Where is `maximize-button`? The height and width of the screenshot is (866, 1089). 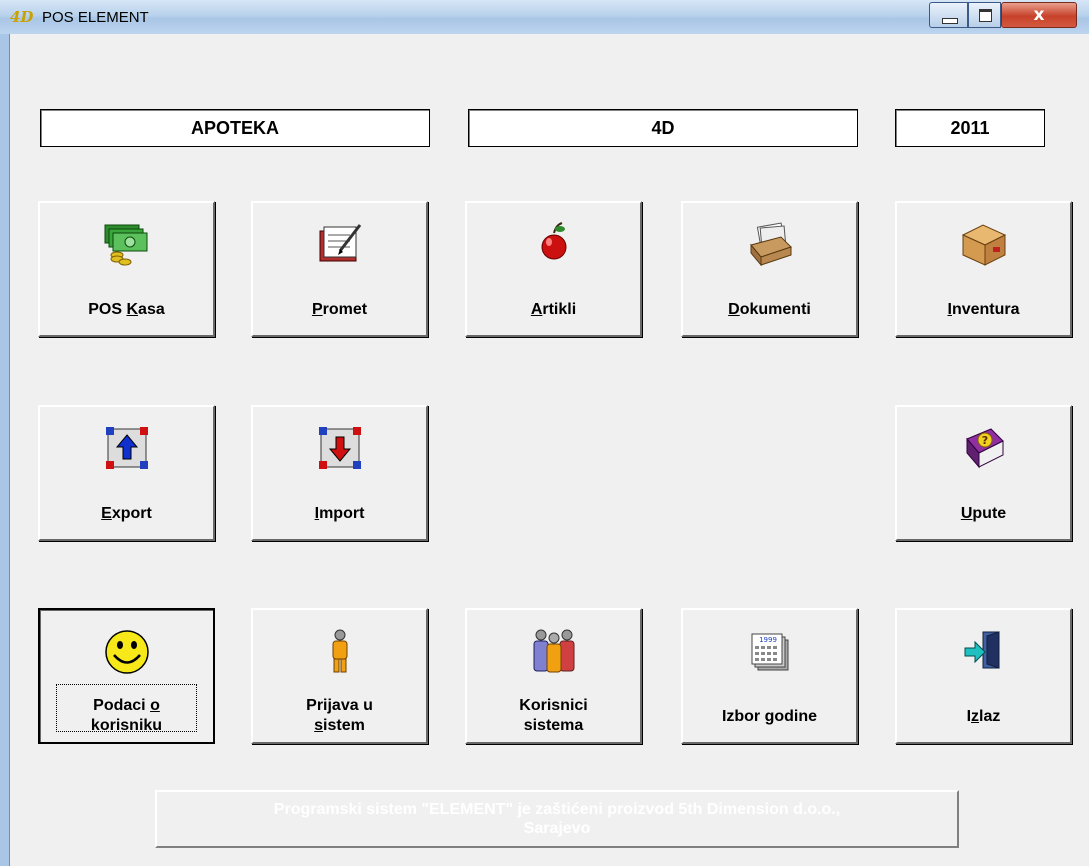 maximize-button is located at coordinates (984, 15).